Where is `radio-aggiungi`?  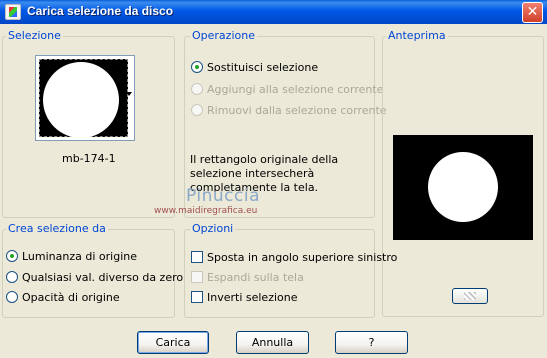
radio-aggiungi is located at coordinates (197, 89).